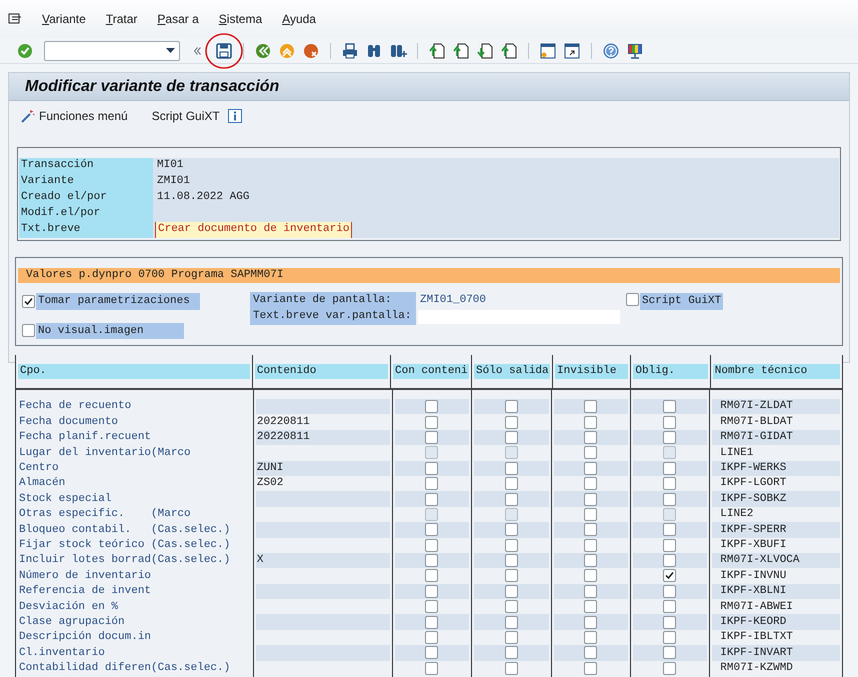 This screenshot has width=858, height=677. I want to click on back-icon, so click(263, 51).